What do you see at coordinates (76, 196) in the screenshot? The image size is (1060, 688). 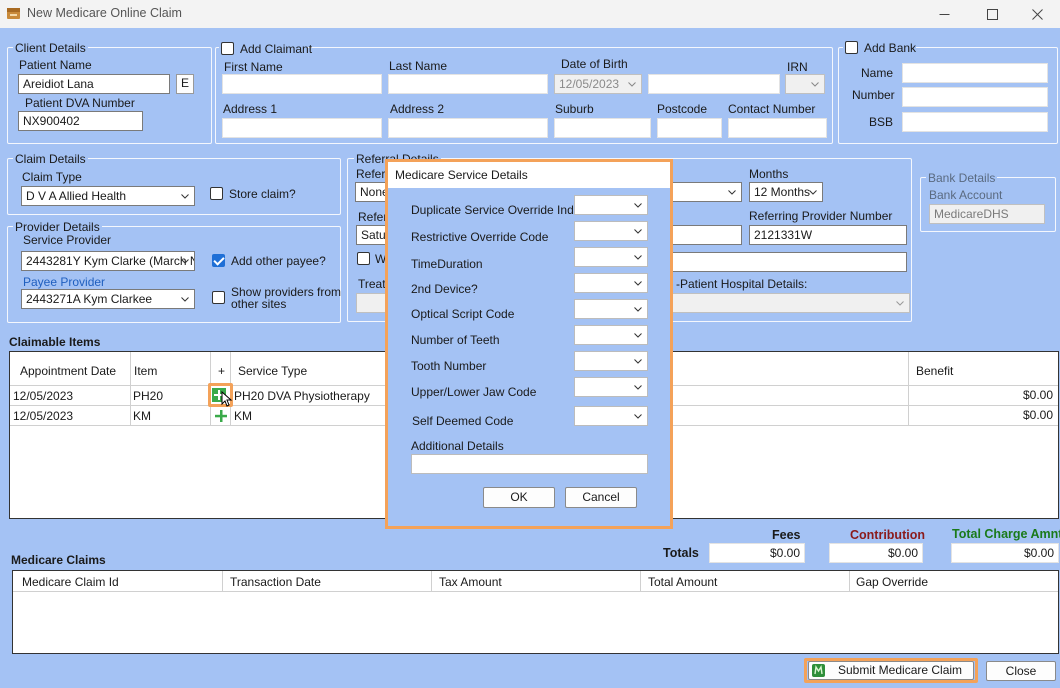 I see `claim-type-value: D V A Allied Health` at bounding box center [76, 196].